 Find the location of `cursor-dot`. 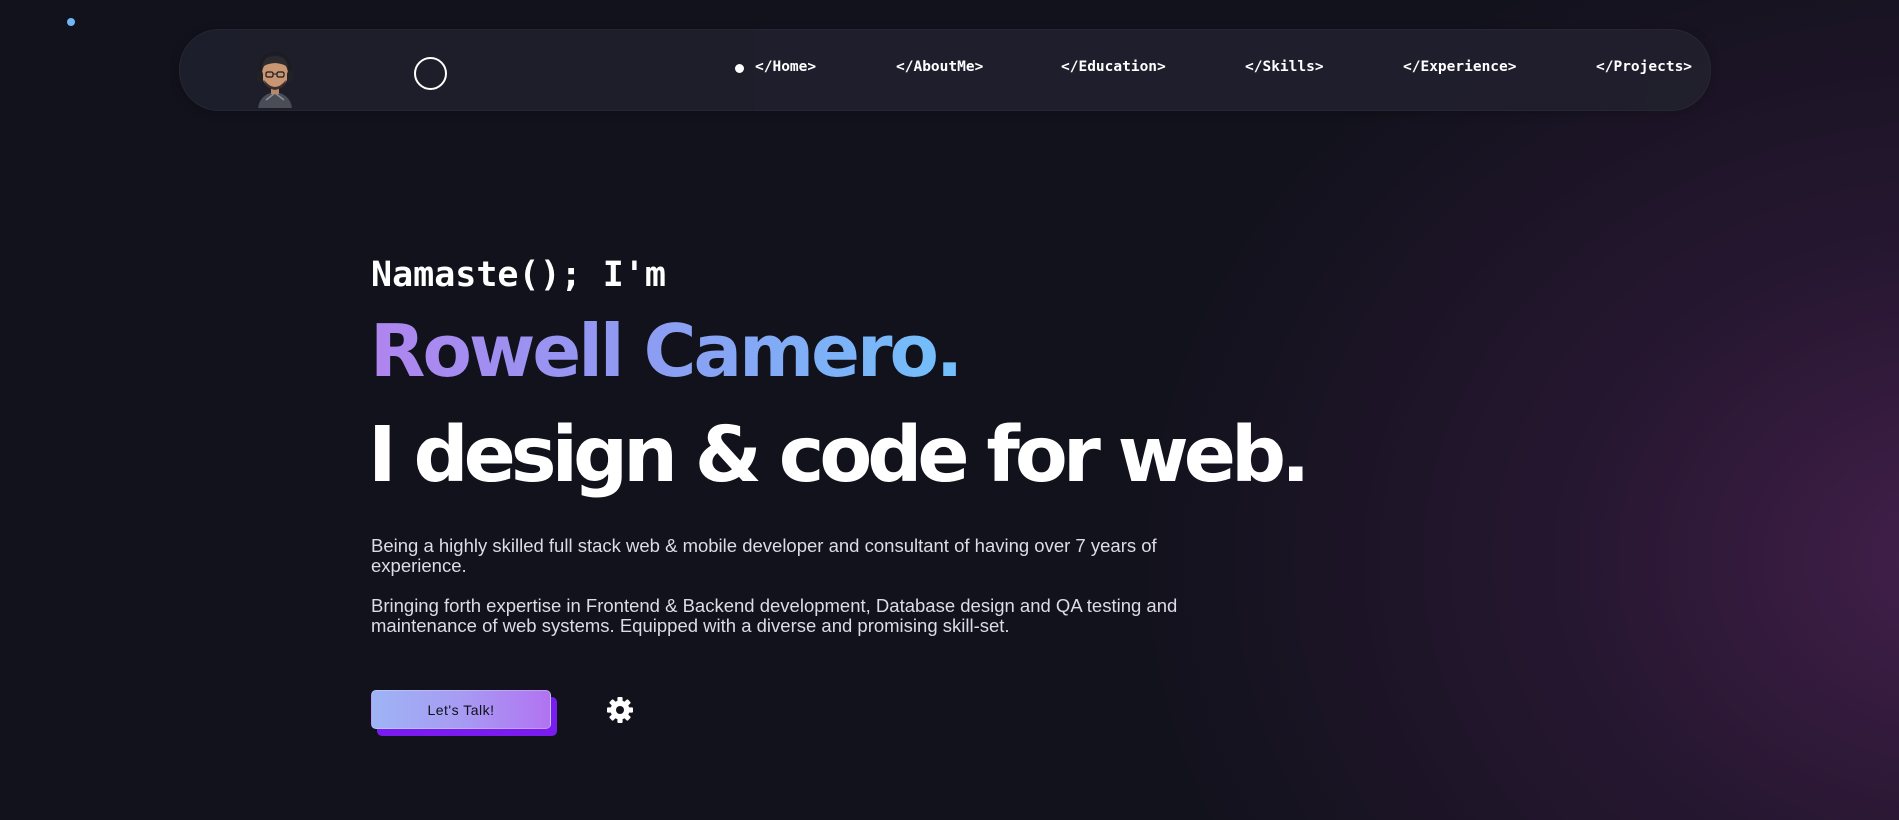

cursor-dot is located at coordinates (71, 22).